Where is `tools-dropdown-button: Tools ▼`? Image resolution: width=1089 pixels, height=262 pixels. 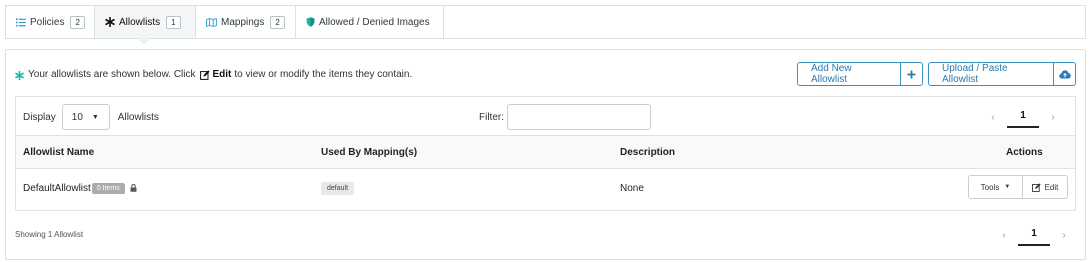 tools-dropdown-button: Tools ▼ is located at coordinates (995, 187).